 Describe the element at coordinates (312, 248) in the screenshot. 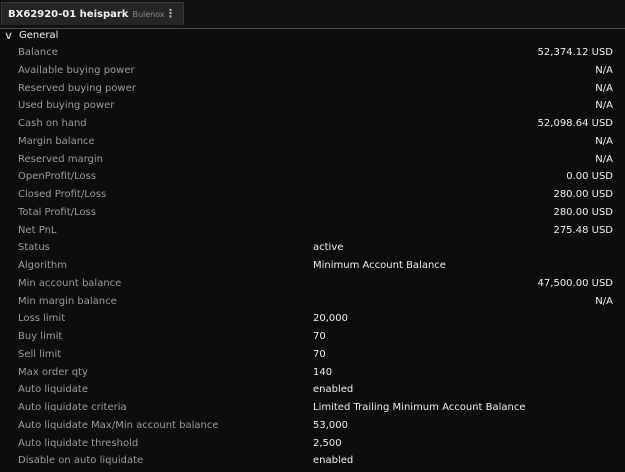

I see `property-row: Status active` at that location.